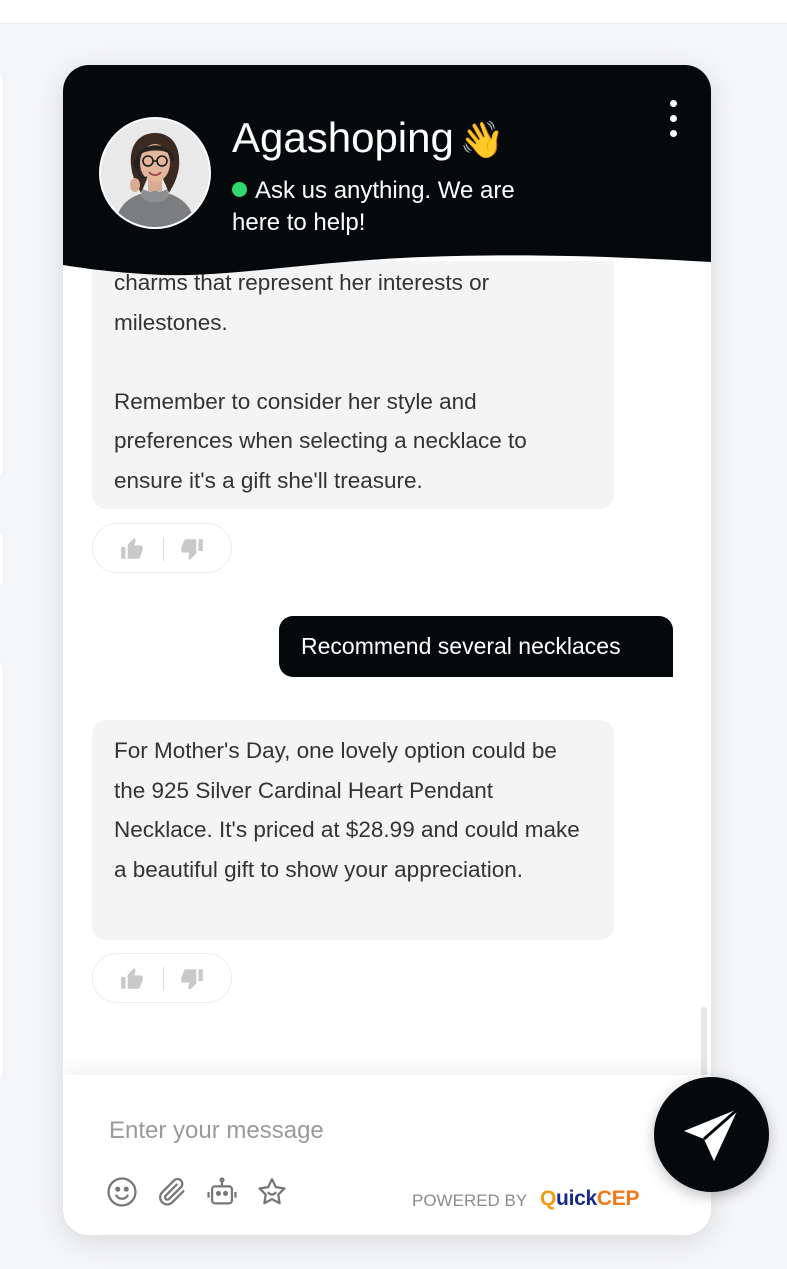  I want to click on user-message: Recommend several necklaces, so click(476, 646).